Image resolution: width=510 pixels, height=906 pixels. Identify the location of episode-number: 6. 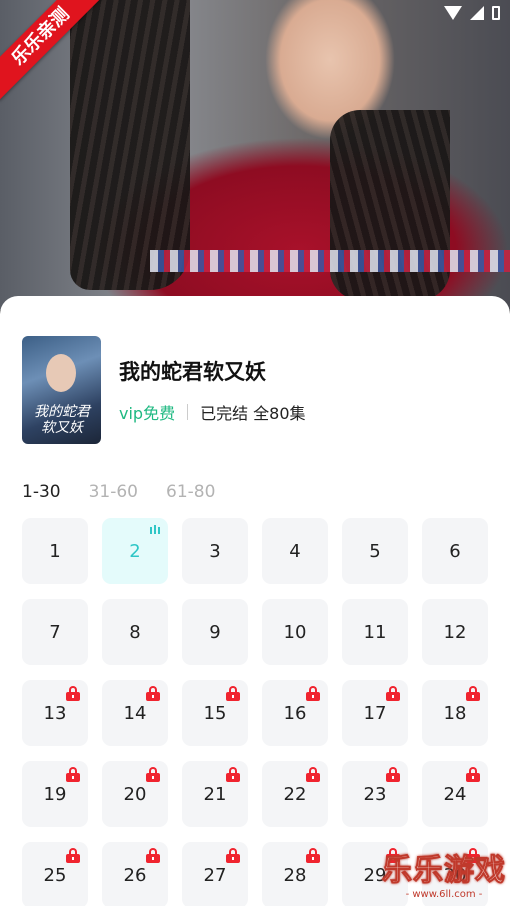
(455, 551).